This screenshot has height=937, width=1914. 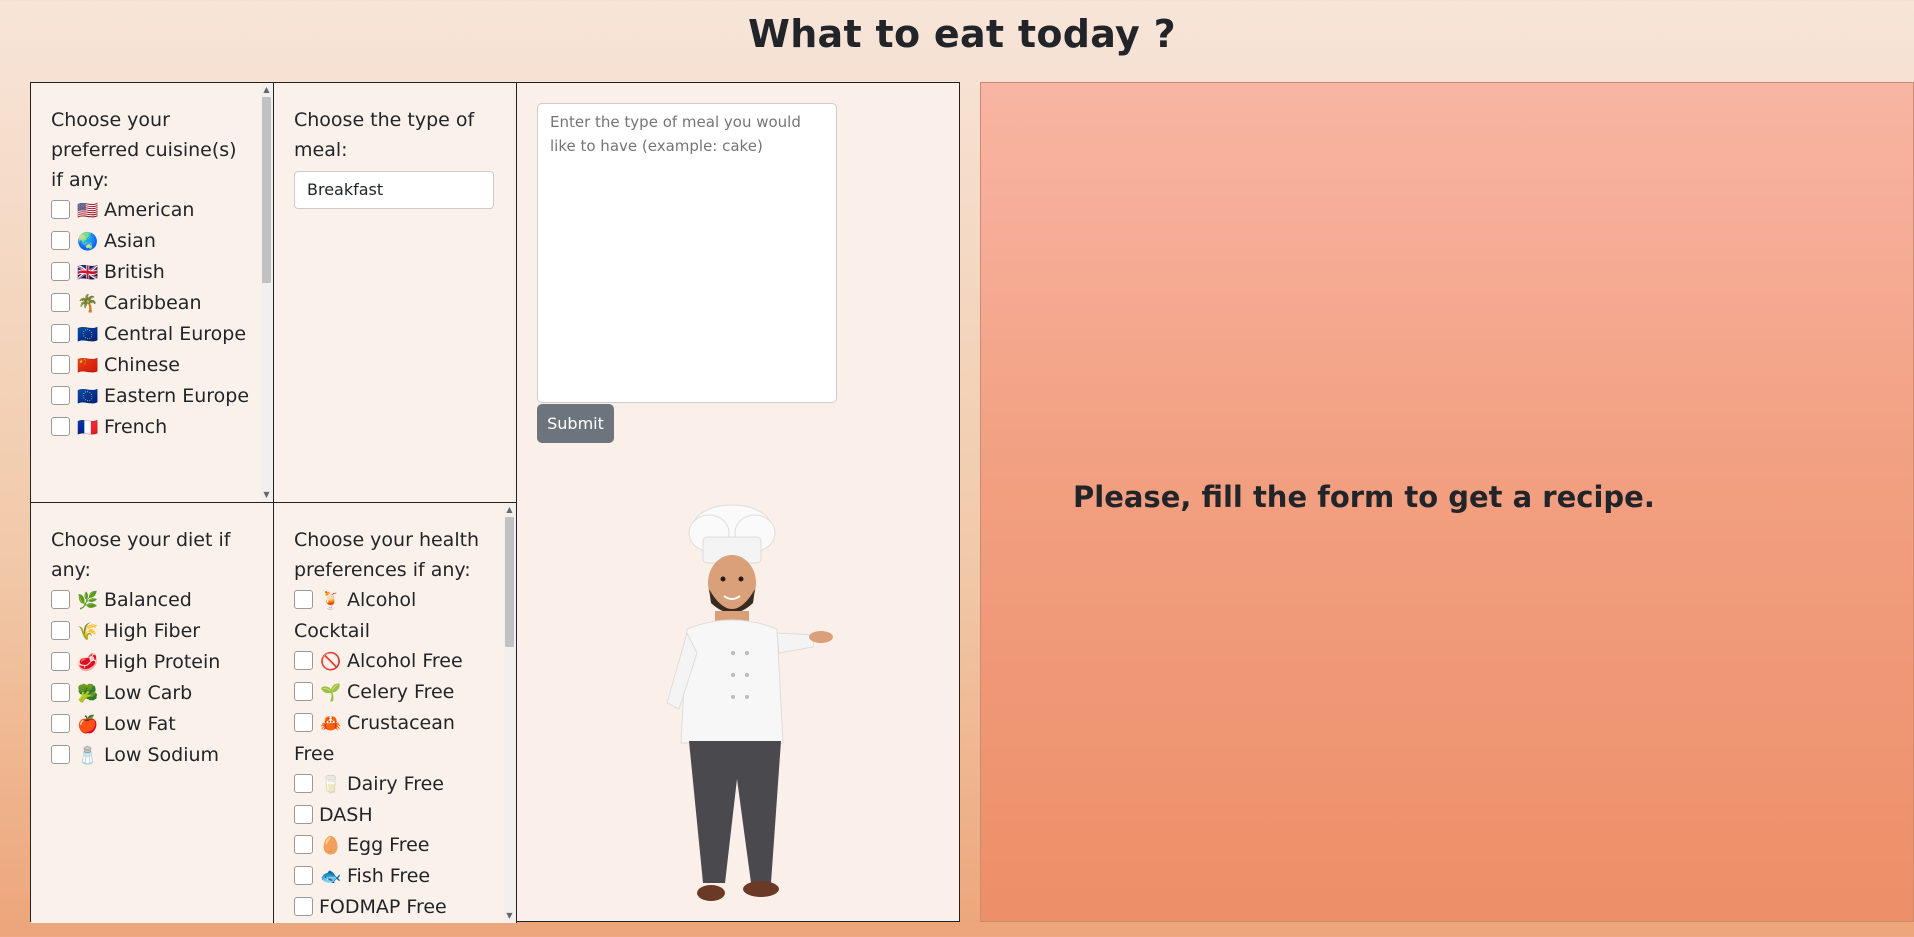 What do you see at coordinates (395, 615) in the screenshot?
I see `health-option-alcohol-cocktail: 🍹 Alcohol Cocktail` at bounding box center [395, 615].